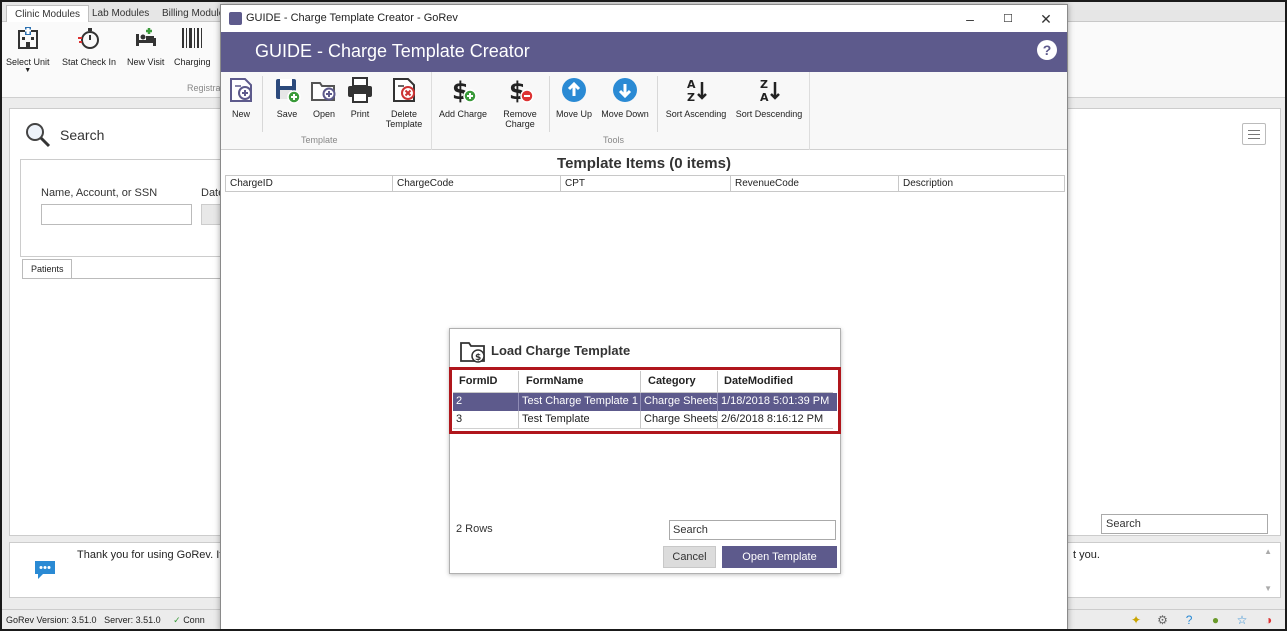  Describe the element at coordinates (1189, 620) in the screenshot. I see `help-icon: ?` at that location.